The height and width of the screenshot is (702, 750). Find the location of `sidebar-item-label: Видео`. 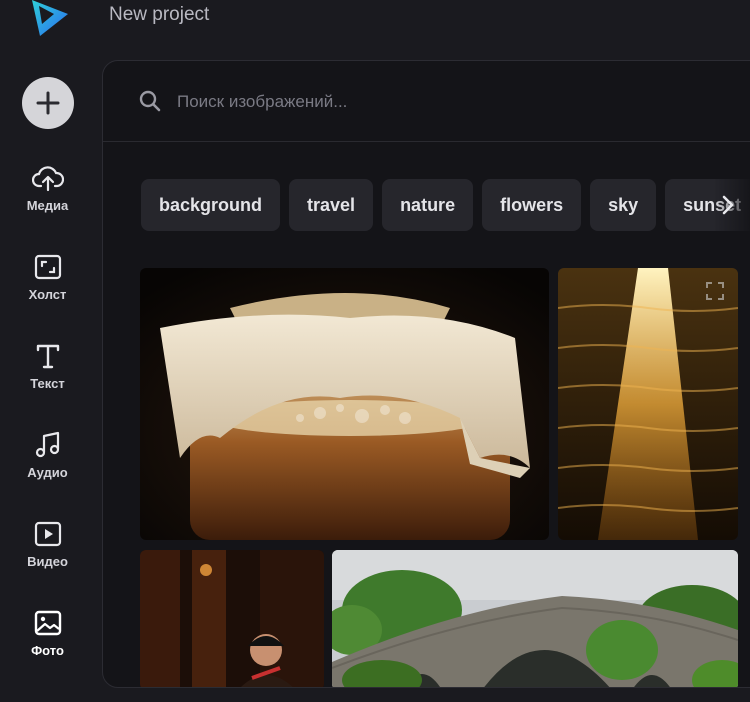

sidebar-item-label: Видео is located at coordinates (47, 561).